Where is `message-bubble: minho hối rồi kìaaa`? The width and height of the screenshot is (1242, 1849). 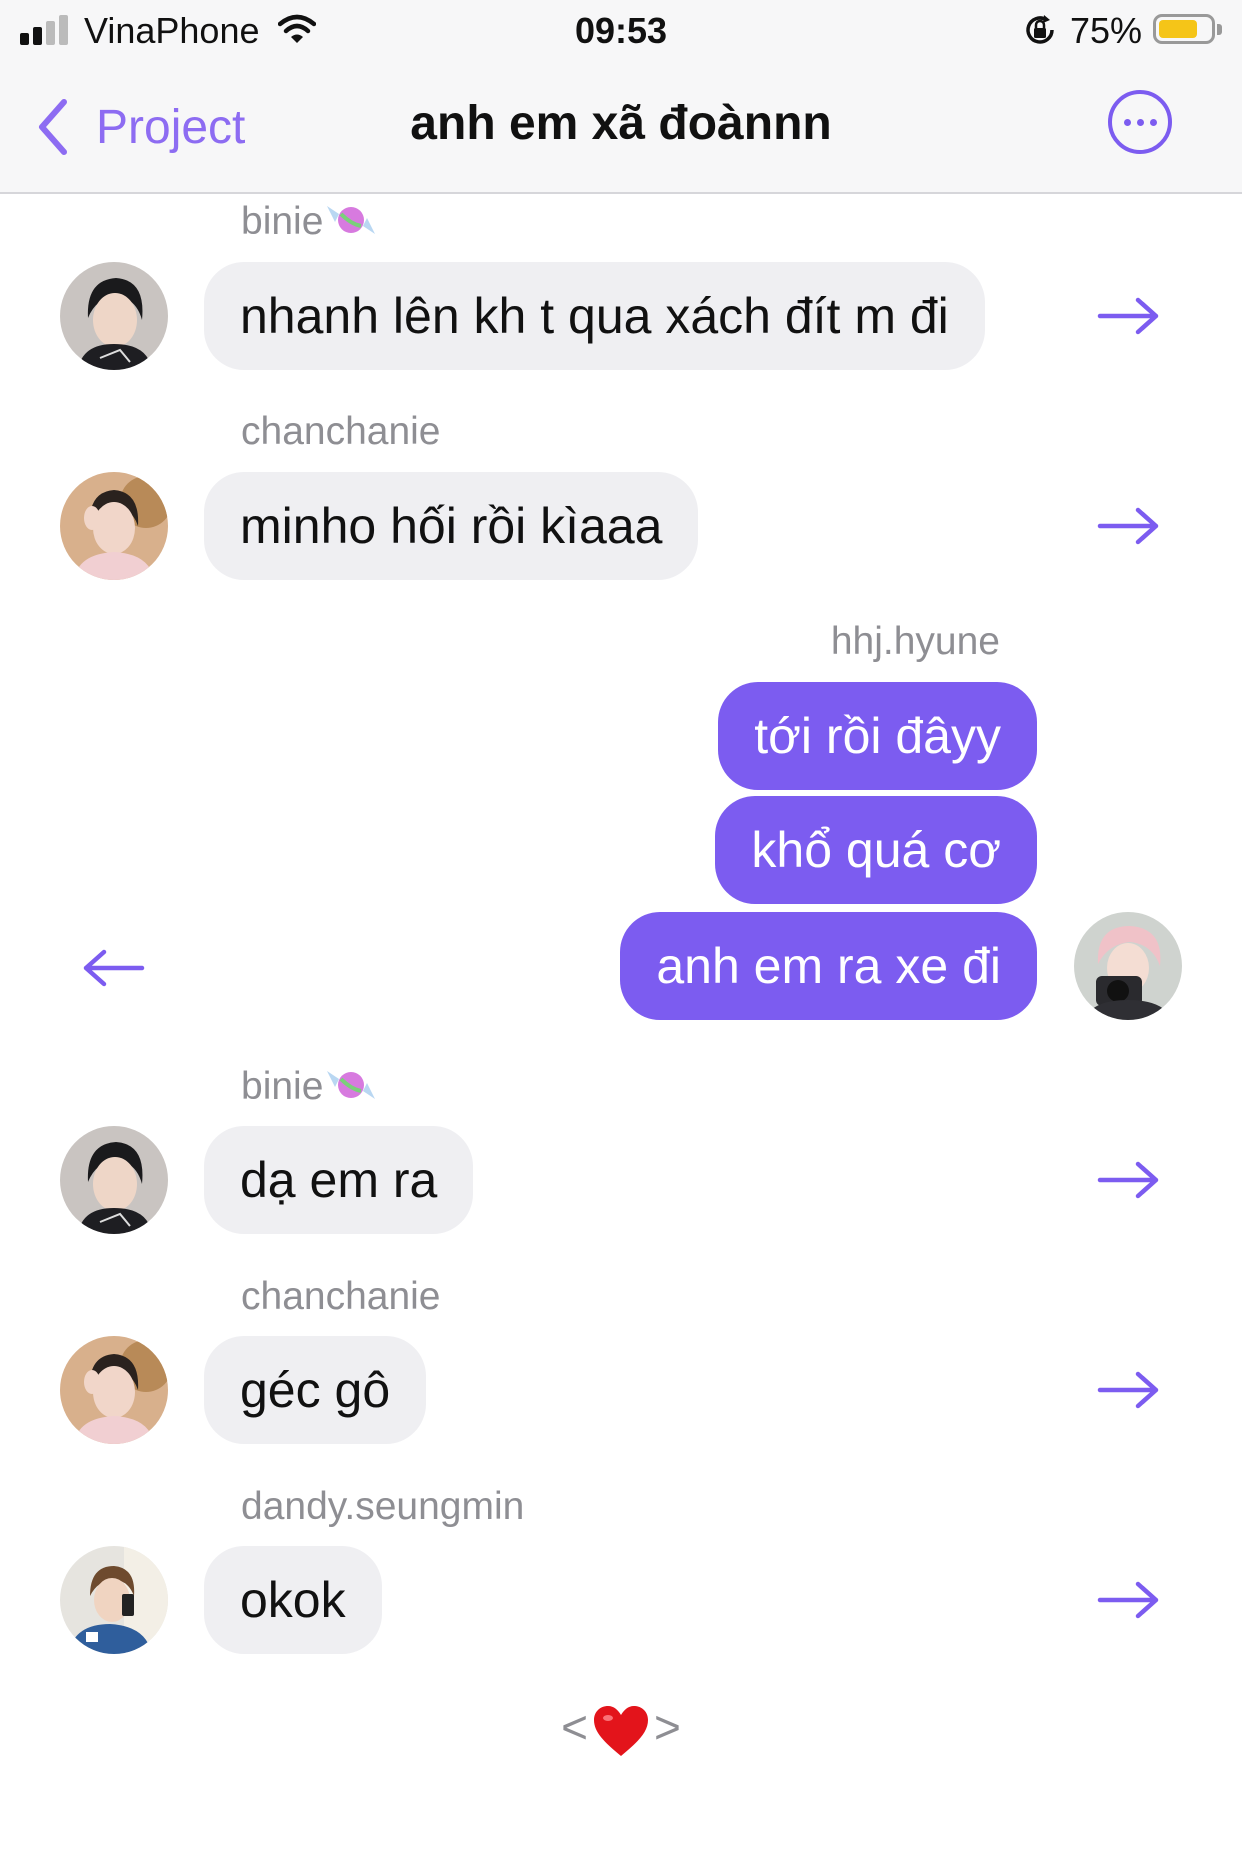
message-bubble: minho hối rồi kìaaa is located at coordinates (451, 526).